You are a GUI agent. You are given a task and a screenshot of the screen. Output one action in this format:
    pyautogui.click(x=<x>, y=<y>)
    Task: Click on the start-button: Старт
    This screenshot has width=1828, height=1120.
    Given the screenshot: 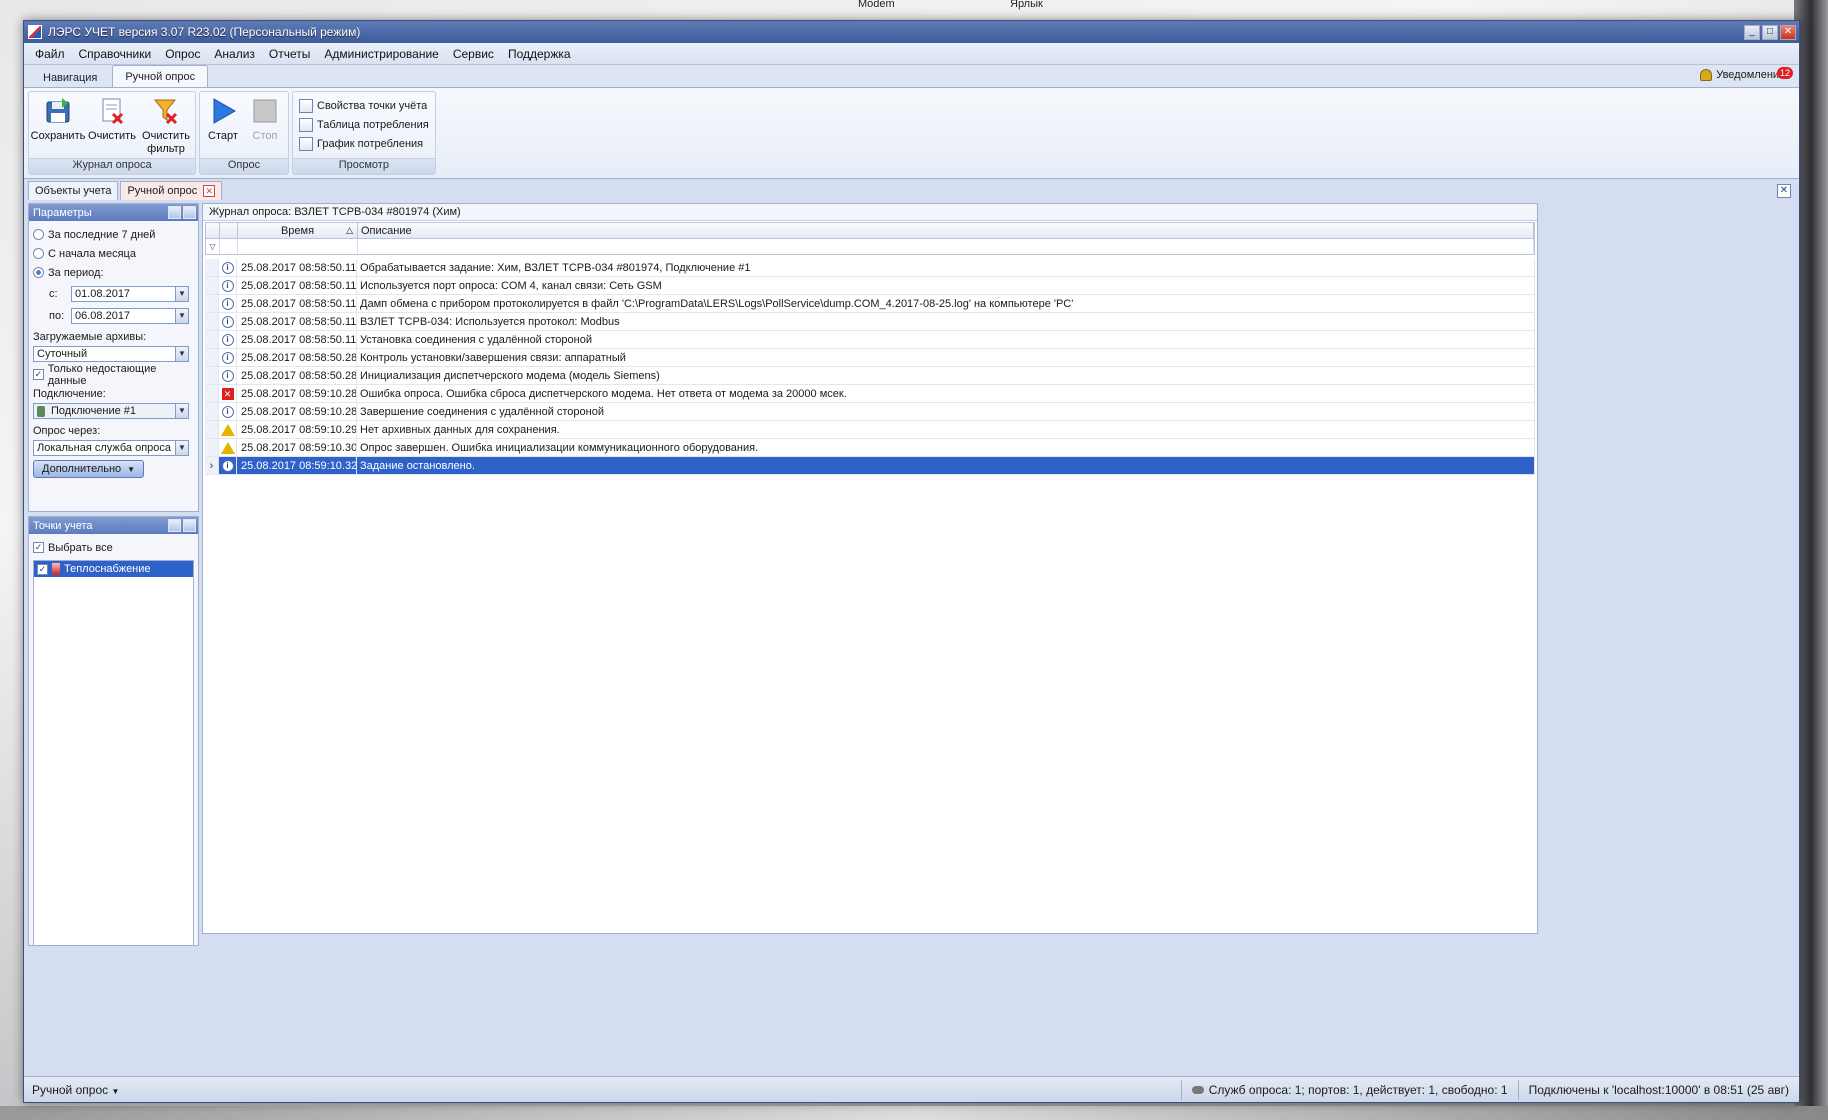 What is the action you would take?
    pyautogui.click(x=223, y=118)
    